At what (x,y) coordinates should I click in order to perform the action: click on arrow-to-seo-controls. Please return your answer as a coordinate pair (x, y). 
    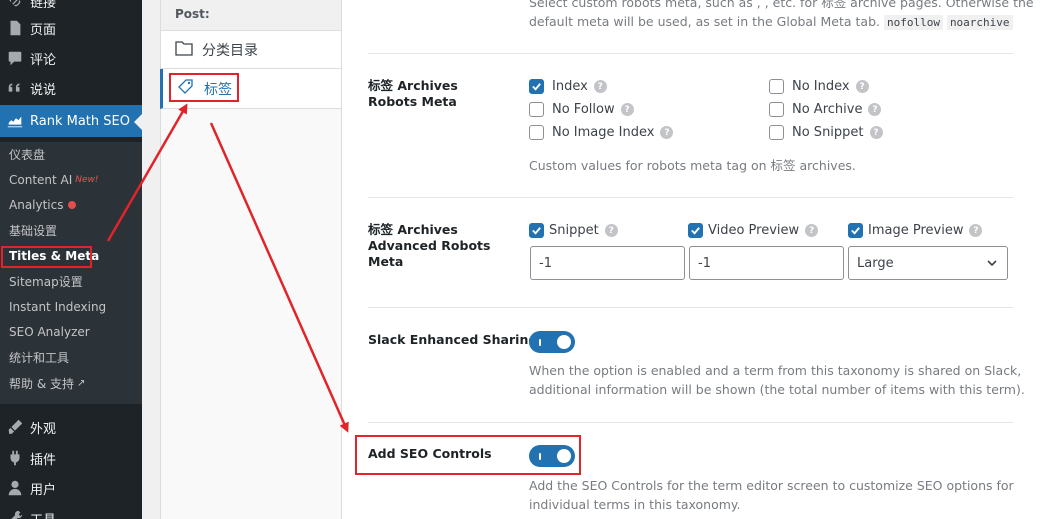
    Looking at the image, I should click on (279, 277).